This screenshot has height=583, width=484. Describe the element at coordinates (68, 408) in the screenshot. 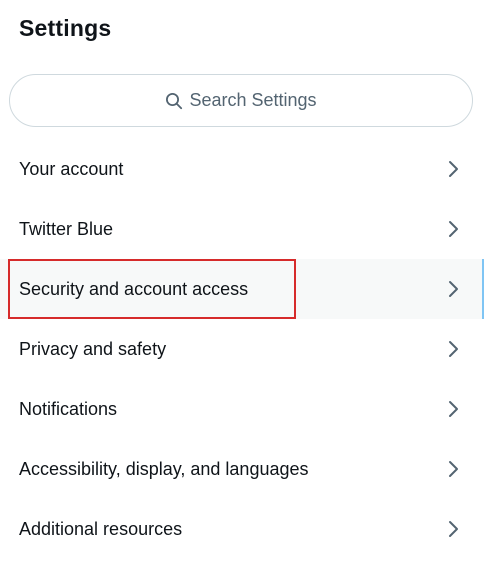

I see `menu-item-label: Notifications` at that location.